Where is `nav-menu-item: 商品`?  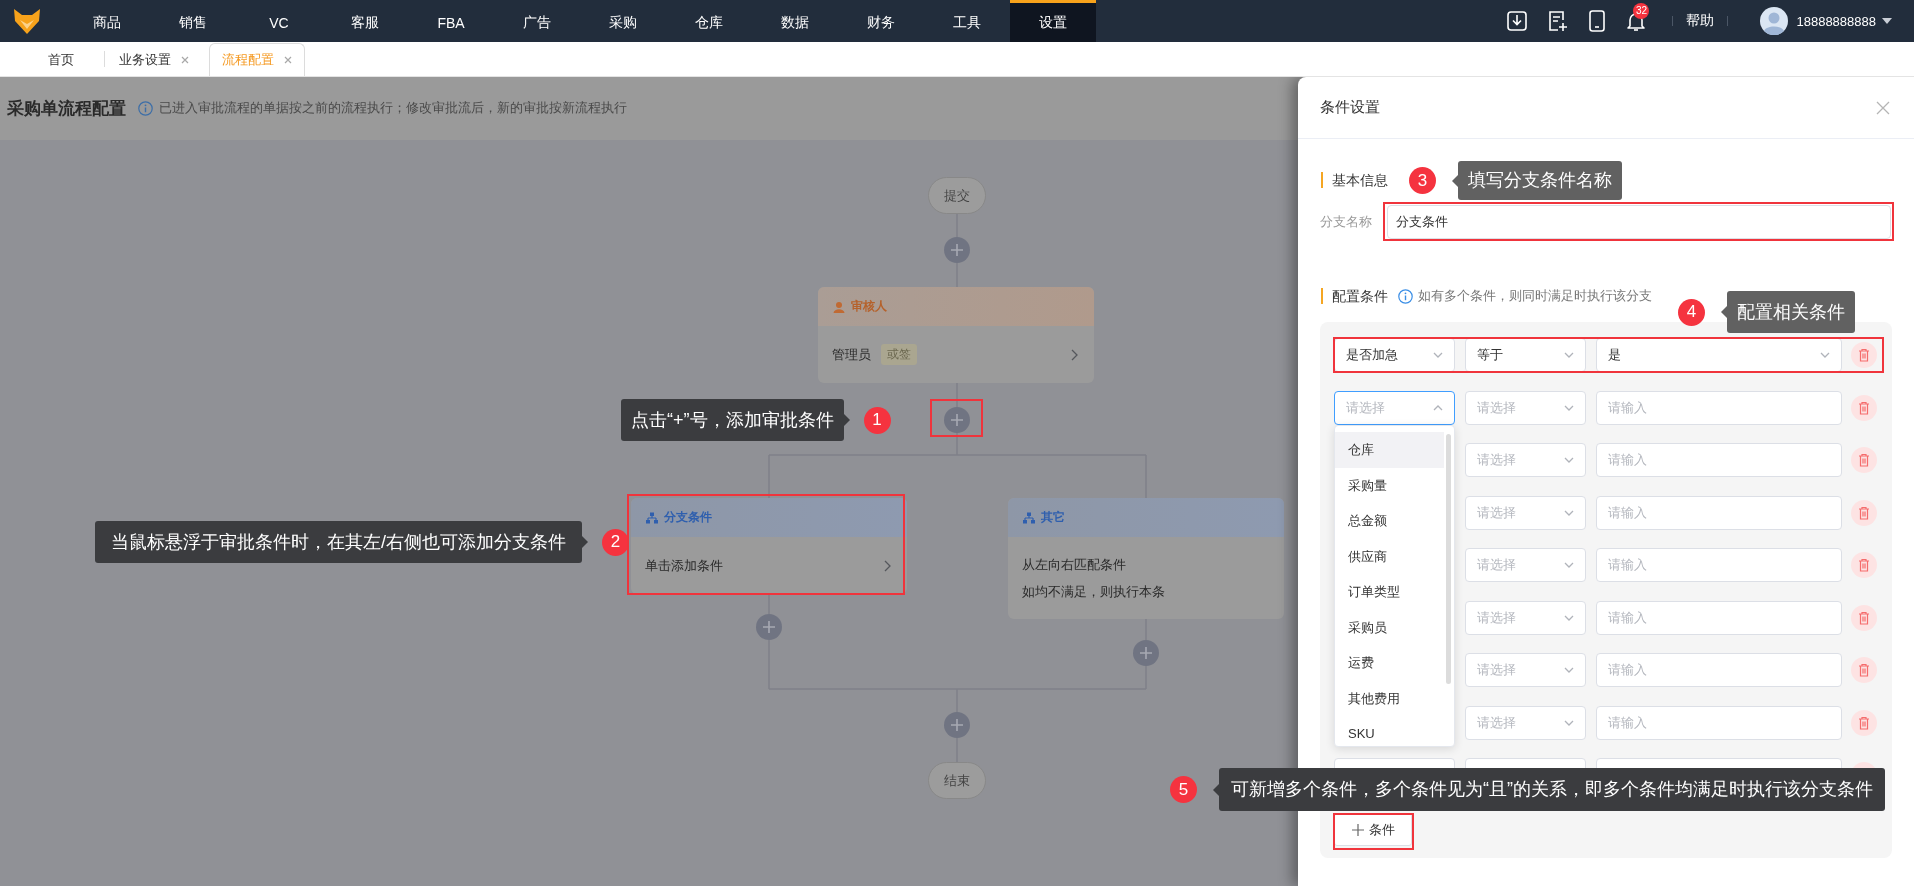 nav-menu-item: 商品 is located at coordinates (107, 21).